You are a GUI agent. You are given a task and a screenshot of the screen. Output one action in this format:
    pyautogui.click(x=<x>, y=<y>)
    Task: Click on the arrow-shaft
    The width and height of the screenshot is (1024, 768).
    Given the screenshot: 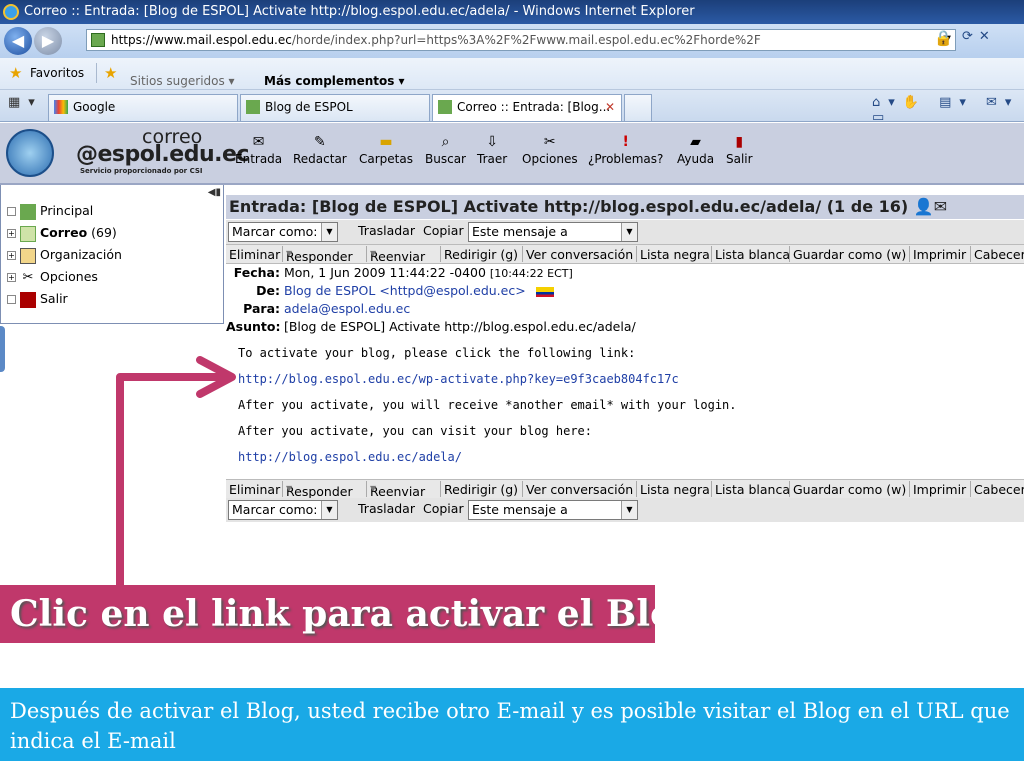 What is the action you would take?
    pyautogui.click(x=170, y=480)
    